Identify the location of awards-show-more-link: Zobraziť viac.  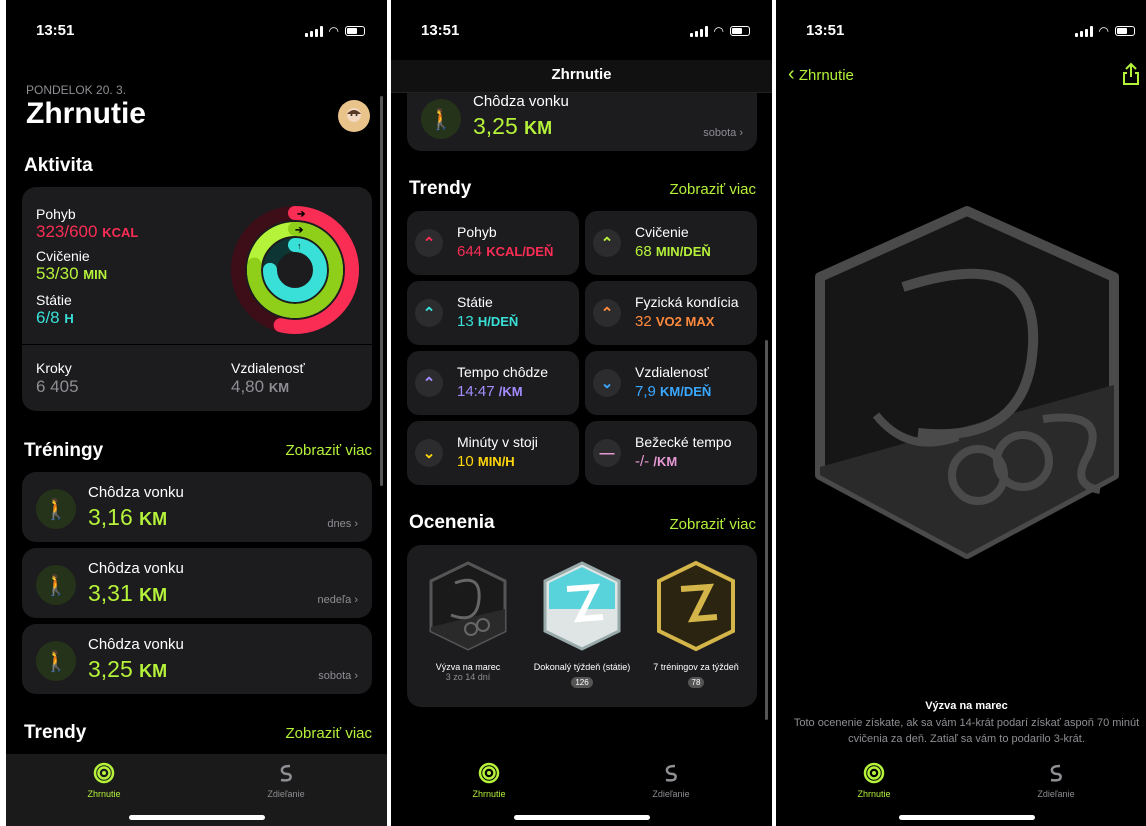
(713, 524).